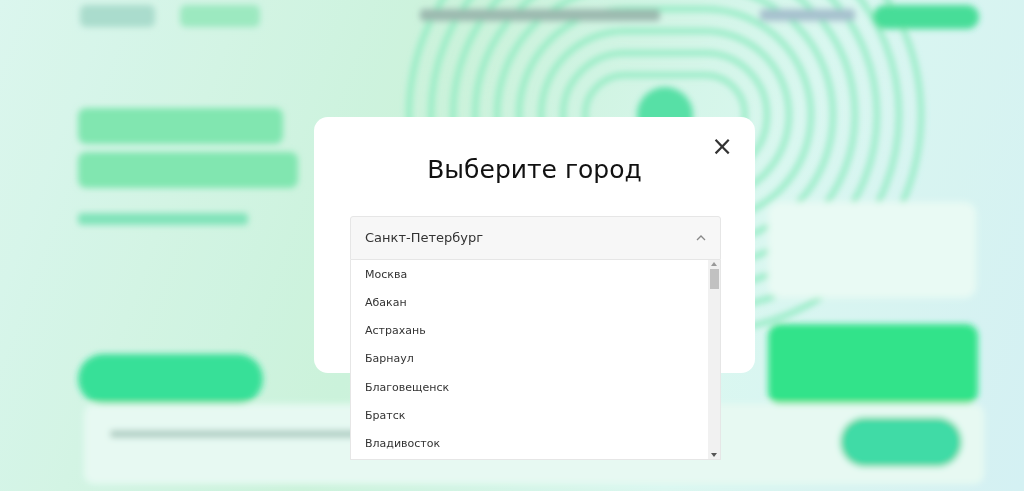 Image resolution: width=1024 pixels, height=491 pixels. I want to click on close-button: ×, so click(722, 146).